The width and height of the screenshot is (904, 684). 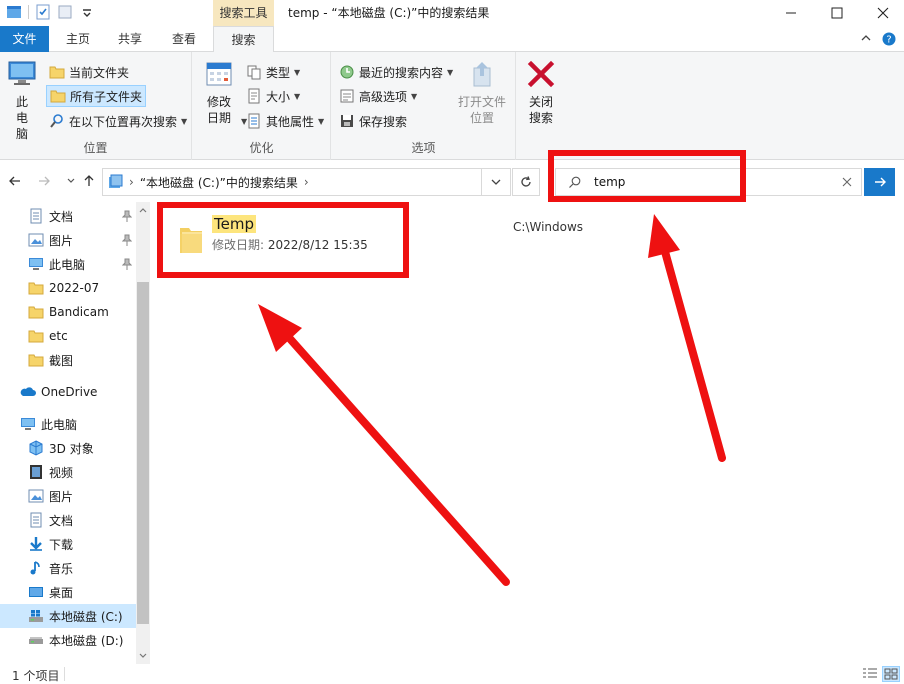 I want to click on large-icons-view-icon, so click(x=891, y=674).